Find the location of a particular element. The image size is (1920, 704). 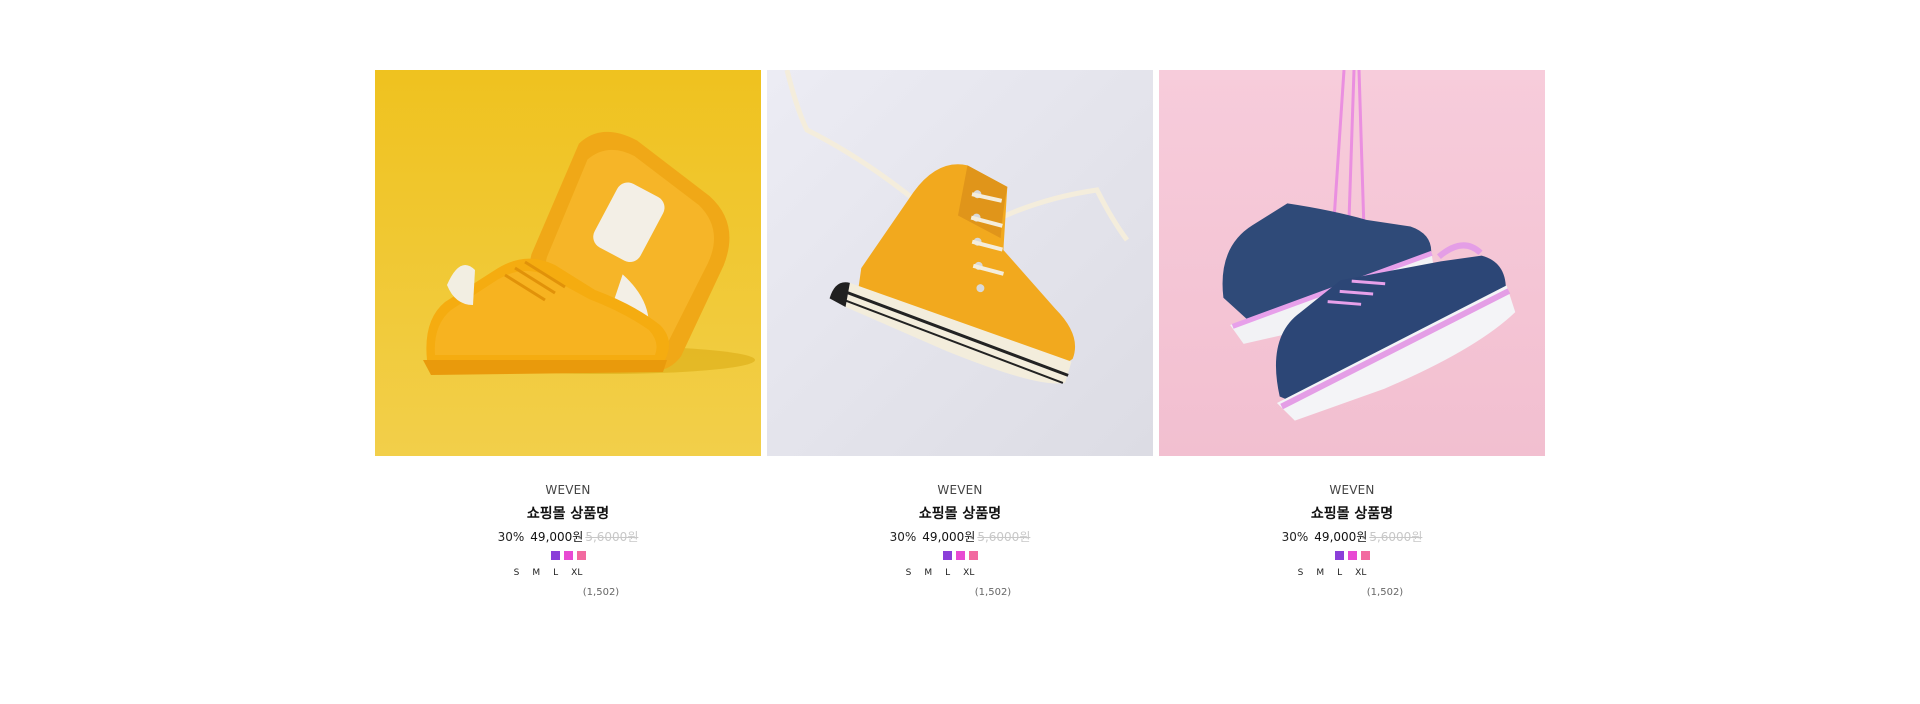

product-image-orange-high-top-sneaker is located at coordinates (960, 263).